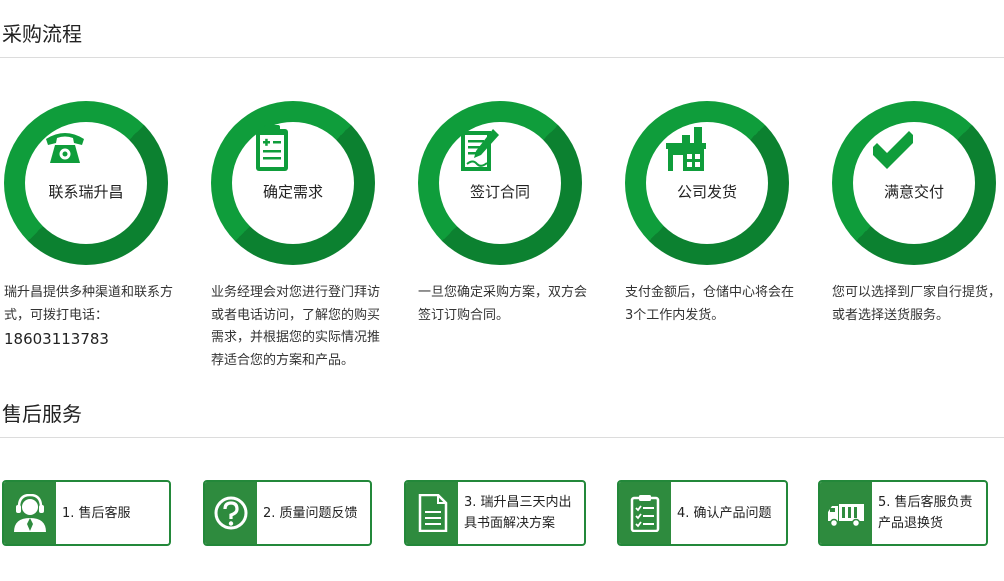 Image resolution: width=1004 pixels, height=581 pixels. I want to click on service-item-label: 5. 售后客服负责产品退换货, so click(925, 513).